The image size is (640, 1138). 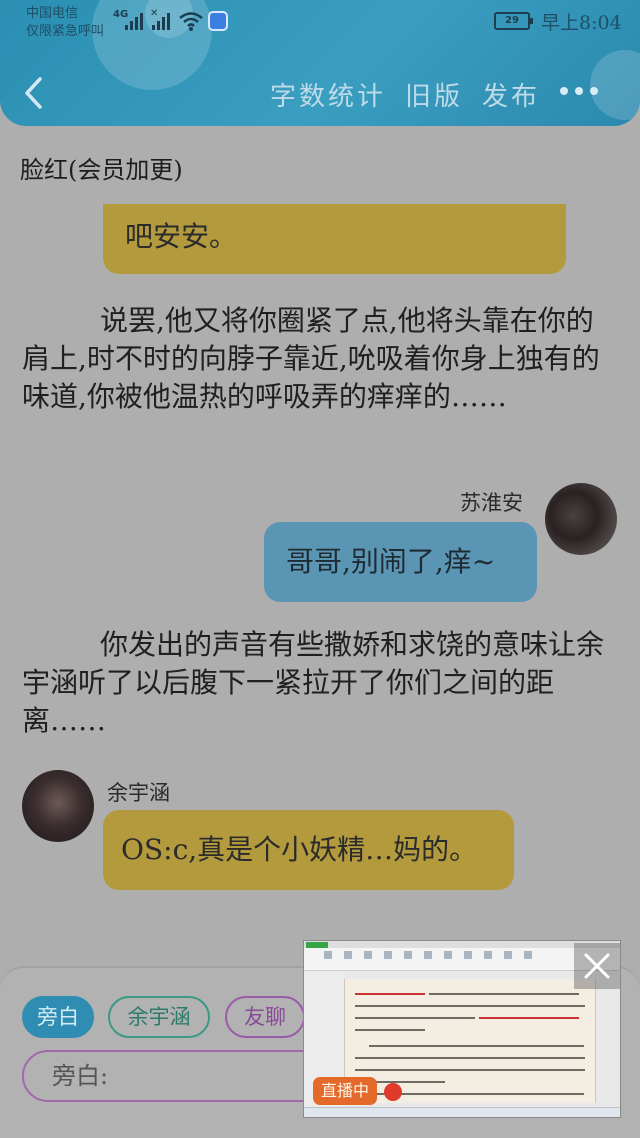 I want to click on signal-2-icon, so click(x=161, y=21).